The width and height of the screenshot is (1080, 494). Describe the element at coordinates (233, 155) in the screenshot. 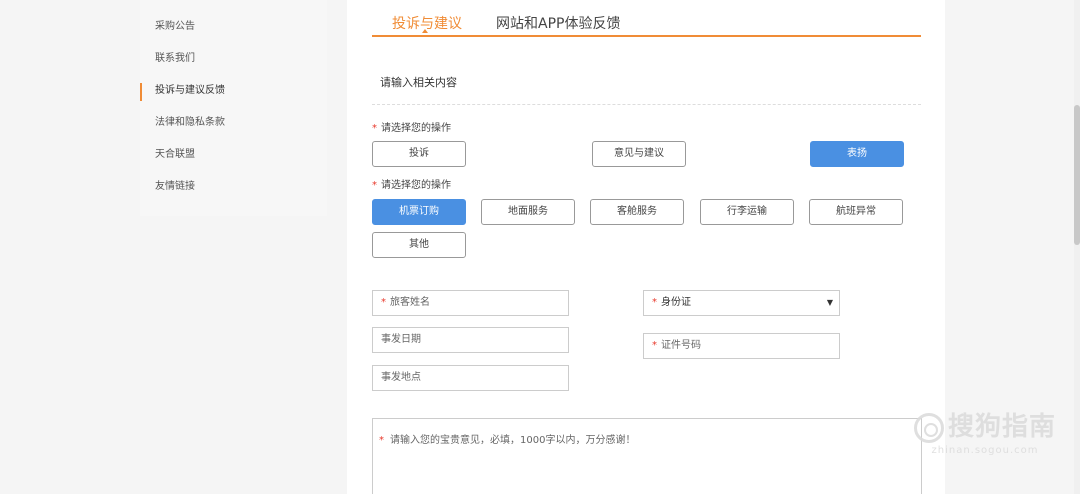

I see `sidebar-item-skyteam: 天合联盟` at that location.